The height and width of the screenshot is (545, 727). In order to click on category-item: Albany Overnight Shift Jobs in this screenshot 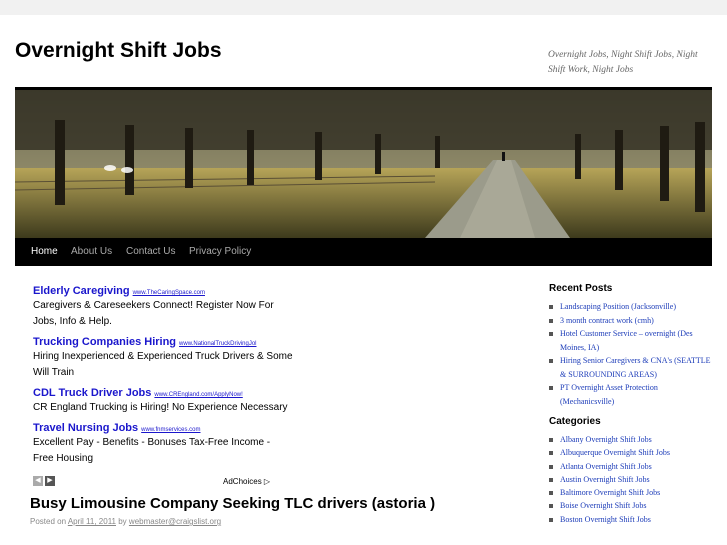, I will do `click(631, 439)`.